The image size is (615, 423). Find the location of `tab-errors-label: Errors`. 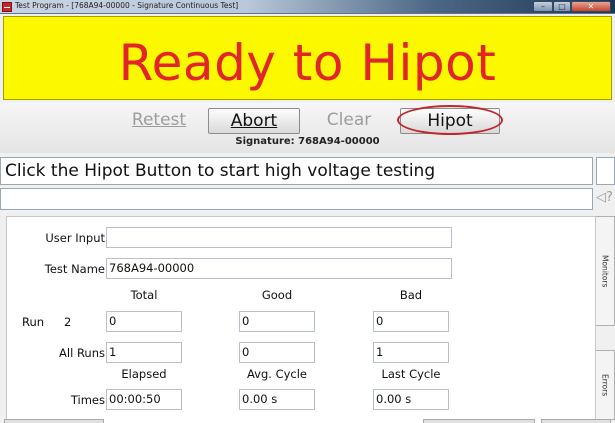

tab-errors-label: Errors is located at coordinates (605, 385).